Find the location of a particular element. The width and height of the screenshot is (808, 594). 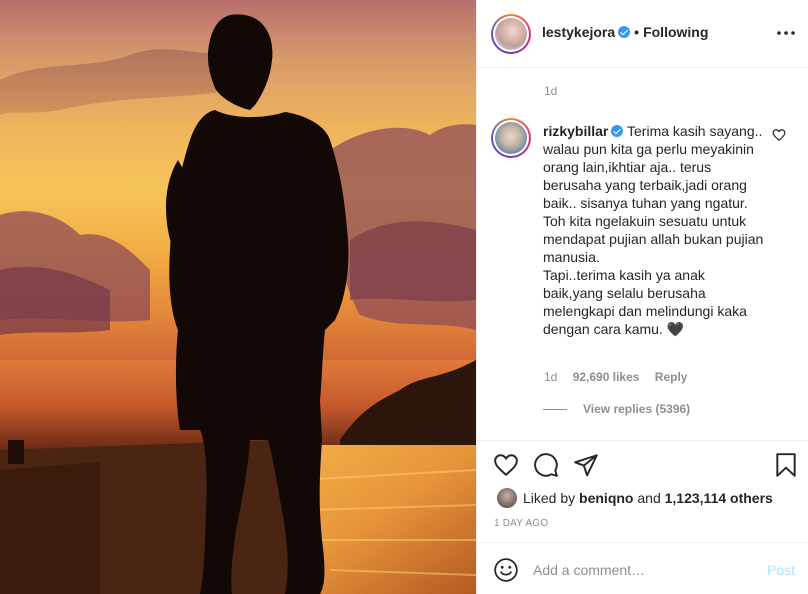

author-line: lestykejora • Following is located at coordinates (625, 32).